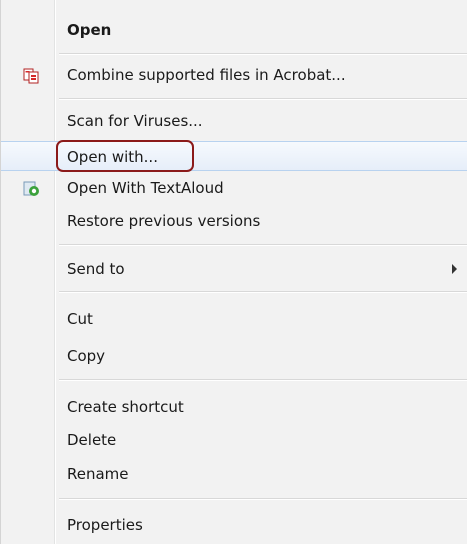 The width and height of the screenshot is (467, 544). Describe the element at coordinates (234, 356) in the screenshot. I see `menu-item-copy: Copy` at that location.